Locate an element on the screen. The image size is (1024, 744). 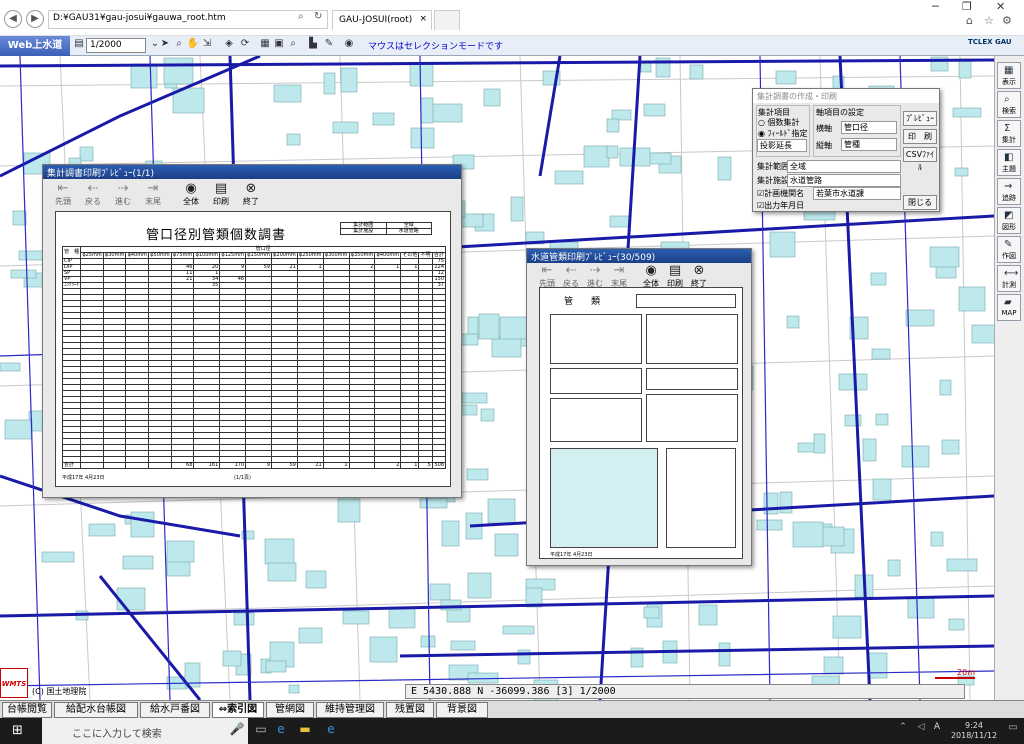
windows-icon: ⊞ is located at coordinates (17, 730).